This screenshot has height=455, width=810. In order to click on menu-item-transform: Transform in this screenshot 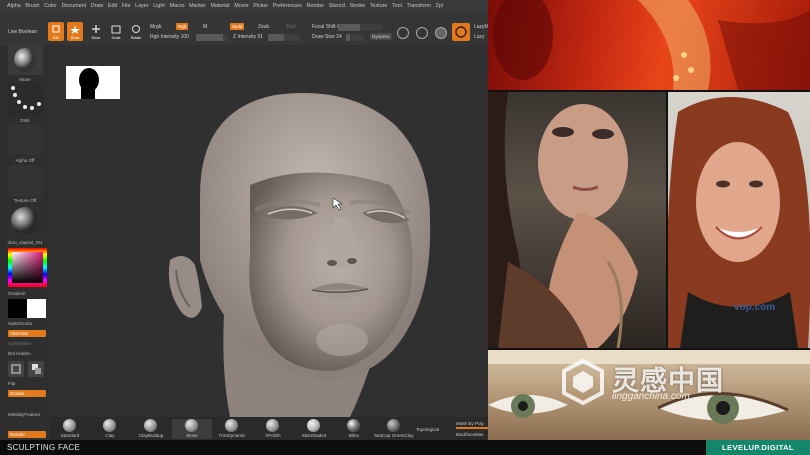, I will do `click(418, 6)`.